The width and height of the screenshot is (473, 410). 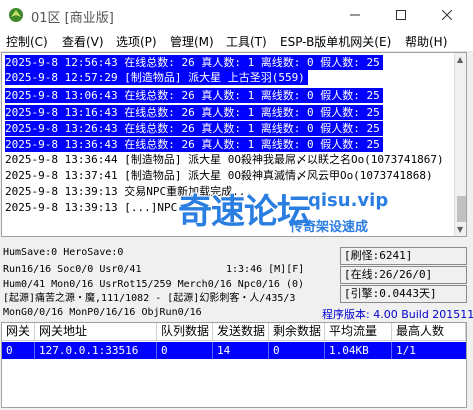 What do you see at coordinates (63, 252) in the screenshot?
I see `hum-save-status: HumSave:0 HeroSave:0` at bounding box center [63, 252].